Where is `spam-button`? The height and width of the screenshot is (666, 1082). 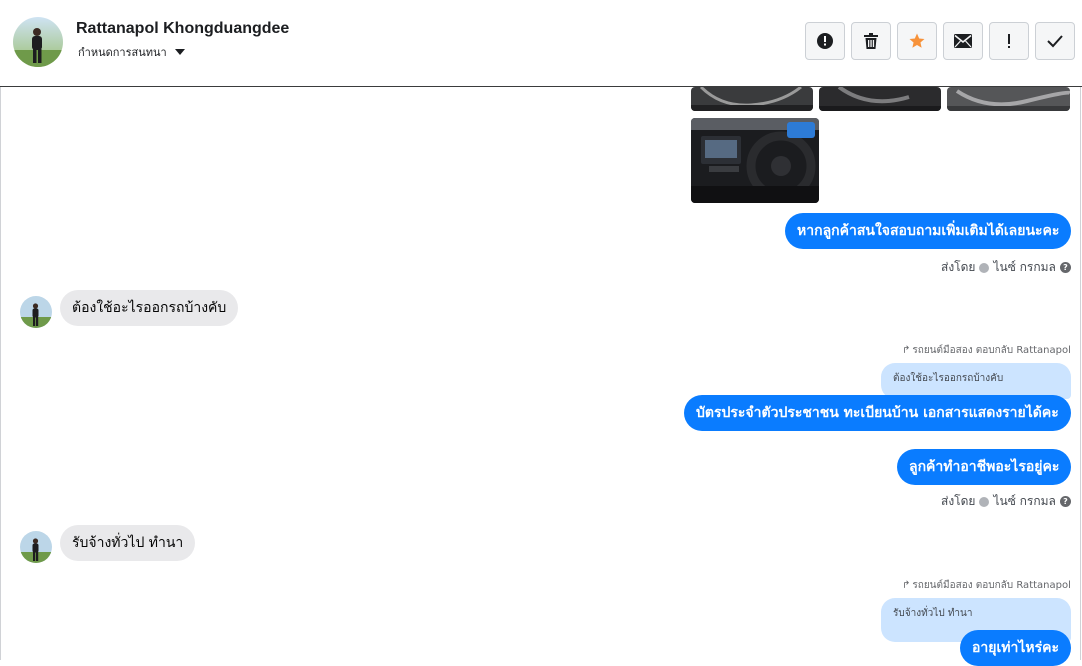 spam-button is located at coordinates (825, 41).